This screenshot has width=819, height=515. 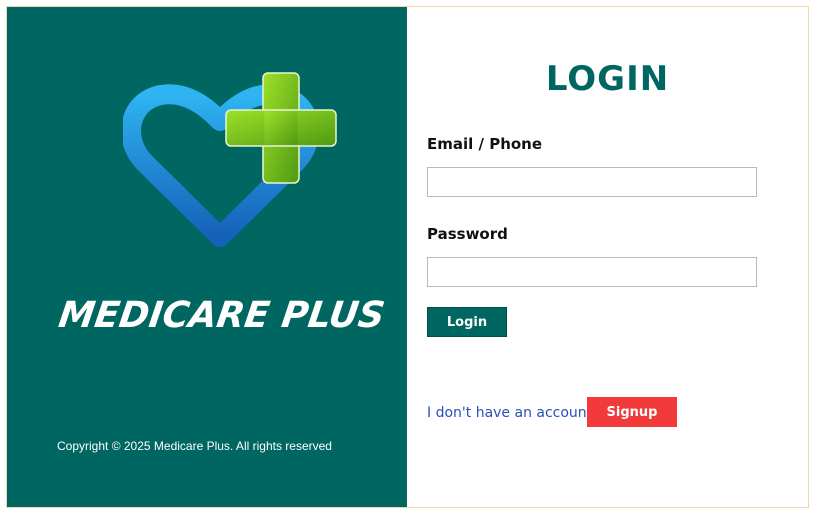 I want to click on heart-plus-icon, so click(x=230, y=159).